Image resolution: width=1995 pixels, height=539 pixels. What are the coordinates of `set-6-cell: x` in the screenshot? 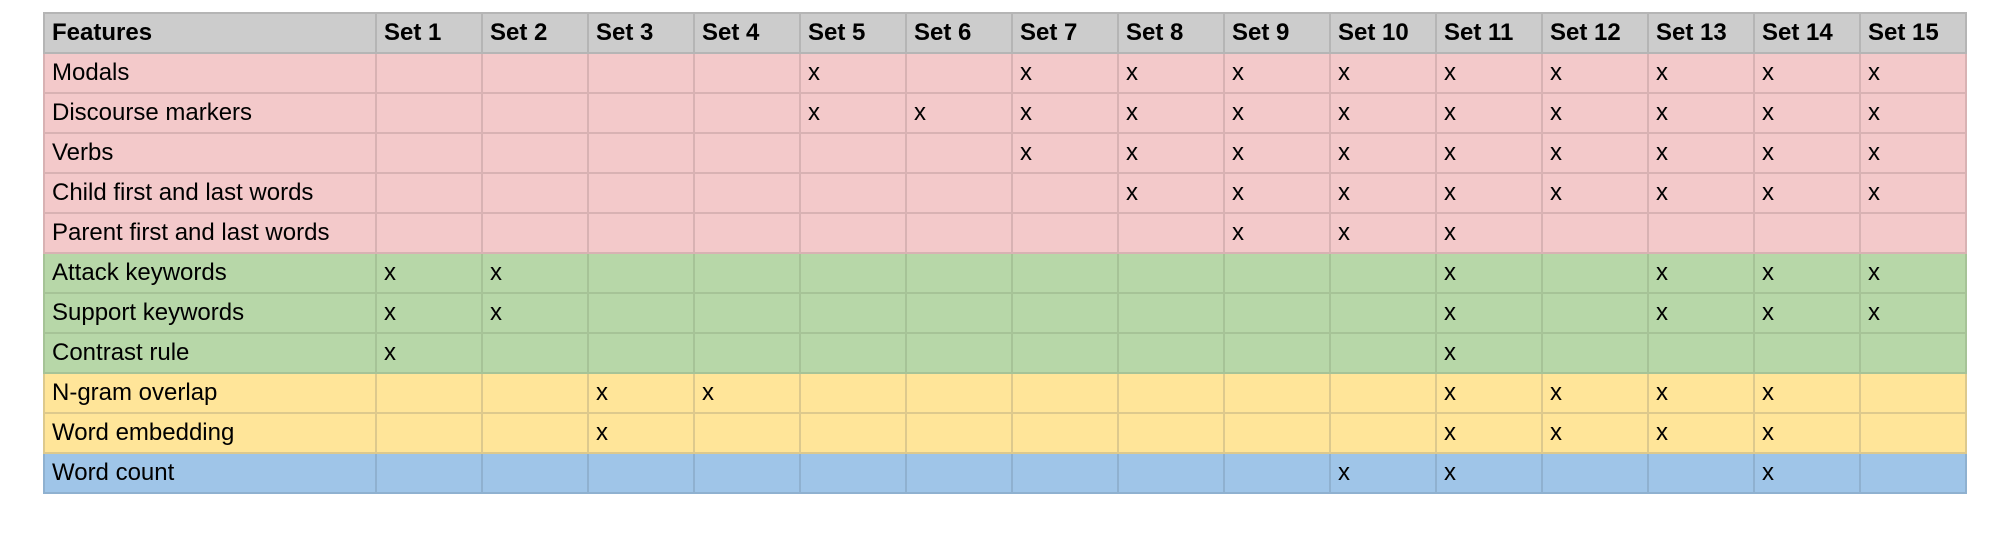 It's located at (959, 113).